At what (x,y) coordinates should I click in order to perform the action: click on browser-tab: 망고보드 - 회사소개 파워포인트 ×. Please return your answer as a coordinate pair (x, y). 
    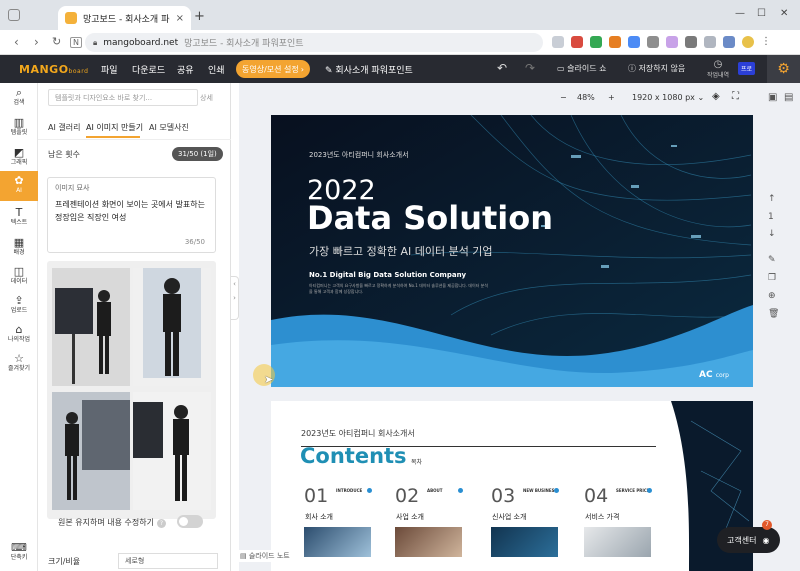
    Looking at the image, I should click on (124, 18).